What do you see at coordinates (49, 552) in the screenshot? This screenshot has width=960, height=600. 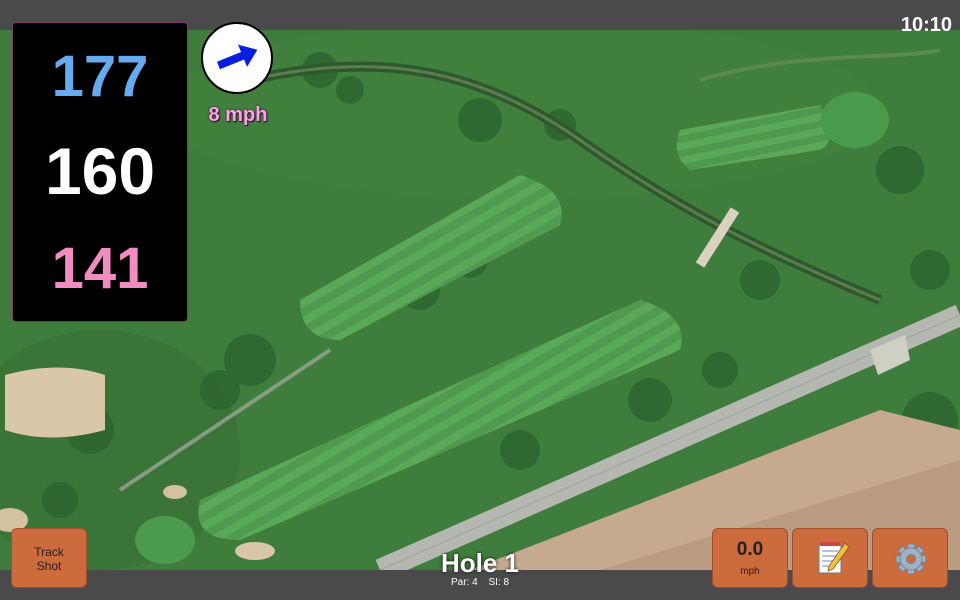 I see `track-shot-label-line1: Track` at bounding box center [49, 552].